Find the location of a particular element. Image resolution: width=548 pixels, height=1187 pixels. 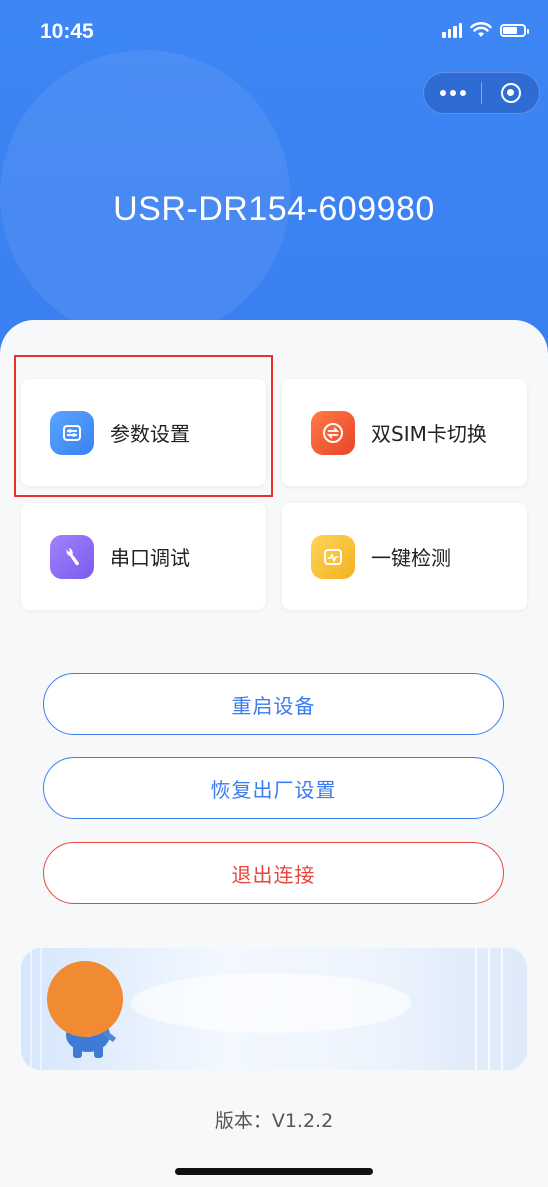

more-button is located at coordinates (452, 93).